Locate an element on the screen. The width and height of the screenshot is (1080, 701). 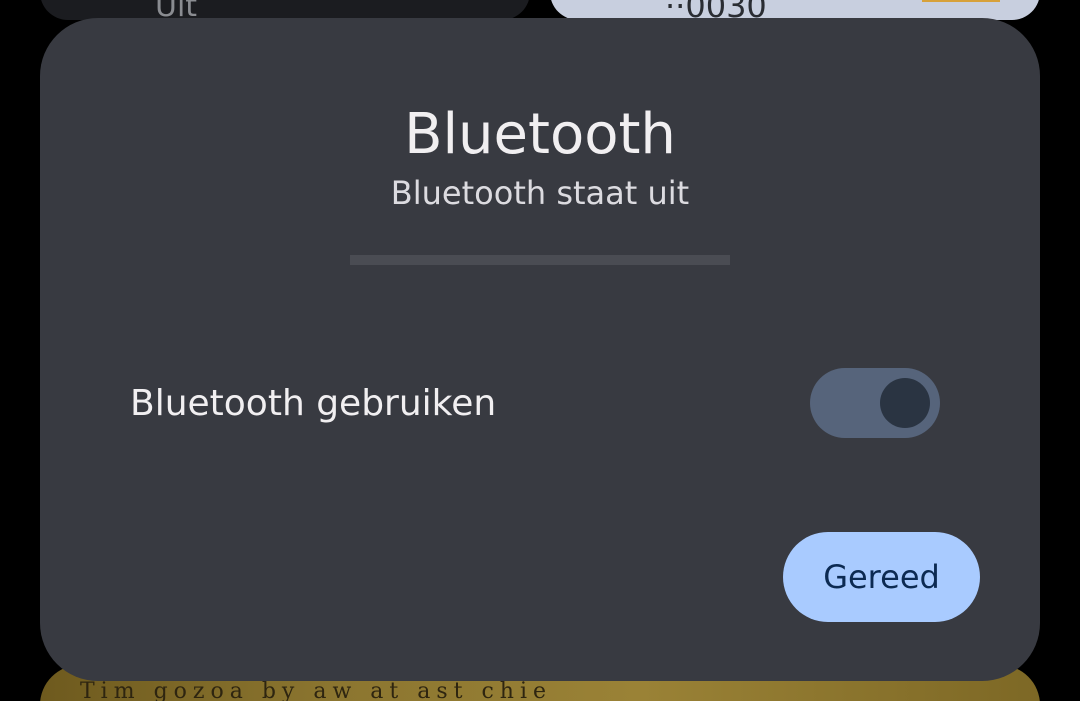
background-tile-right: ··0030 is located at coordinates (795, 11).